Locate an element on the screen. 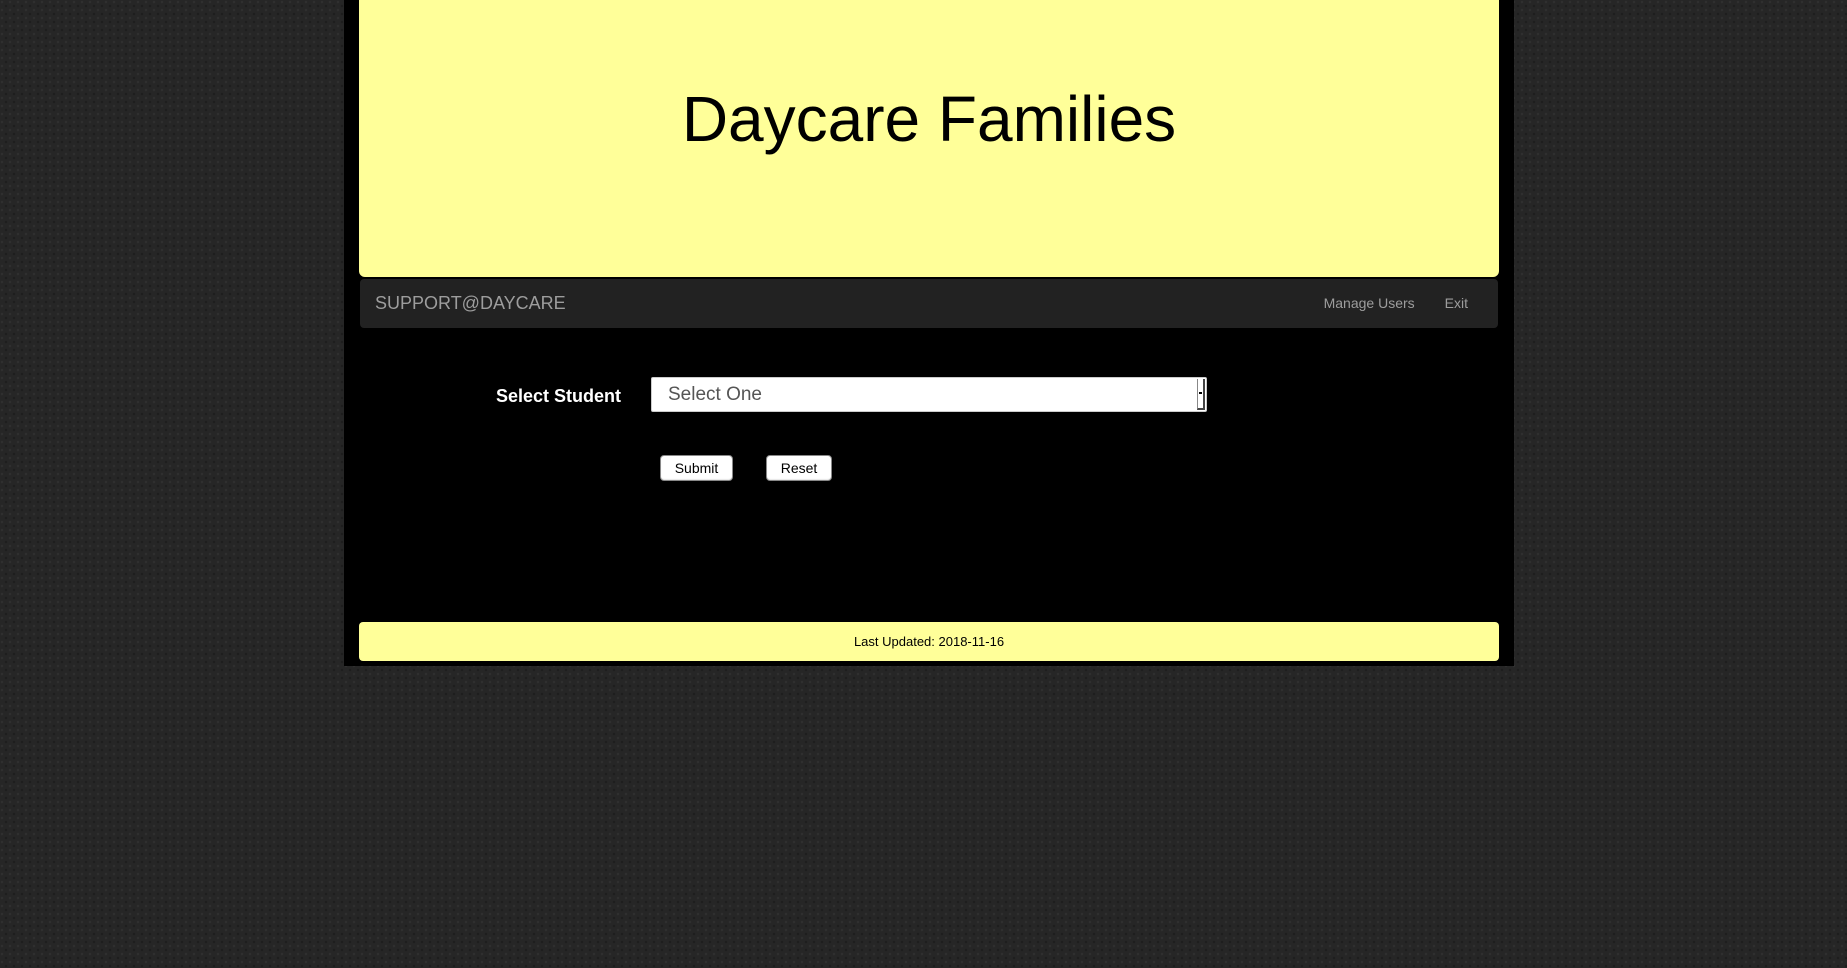 Image resolution: width=1847 pixels, height=968 pixels. select-student-label: Select Student is located at coordinates (559, 396).